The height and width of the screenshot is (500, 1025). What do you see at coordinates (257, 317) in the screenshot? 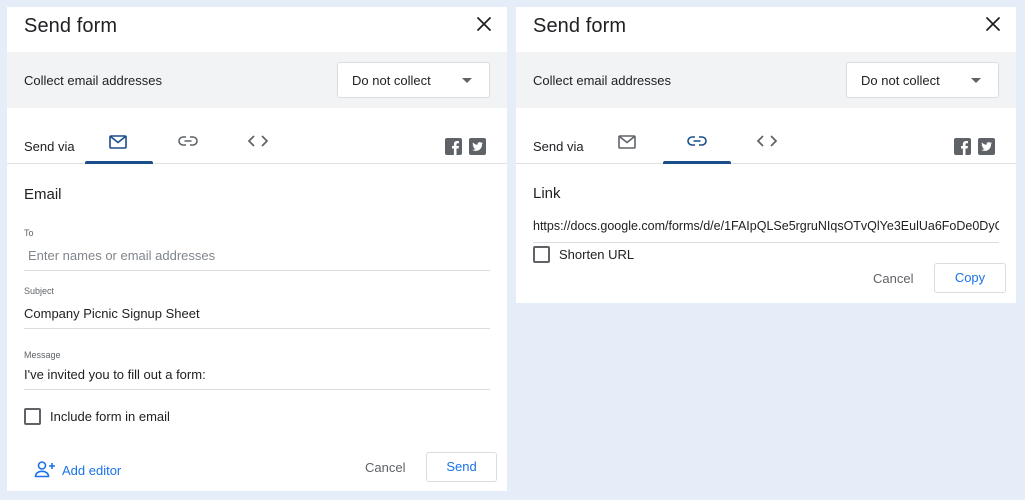
I see `subject-input` at bounding box center [257, 317].